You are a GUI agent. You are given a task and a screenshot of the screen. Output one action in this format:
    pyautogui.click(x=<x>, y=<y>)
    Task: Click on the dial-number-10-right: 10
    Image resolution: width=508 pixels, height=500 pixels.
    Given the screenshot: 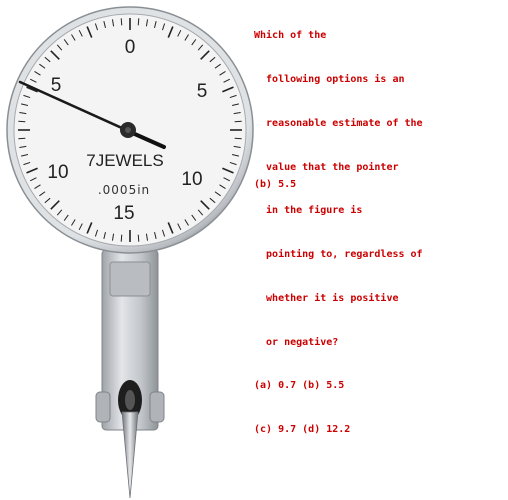 What is the action you would take?
    pyautogui.click(x=191, y=179)
    